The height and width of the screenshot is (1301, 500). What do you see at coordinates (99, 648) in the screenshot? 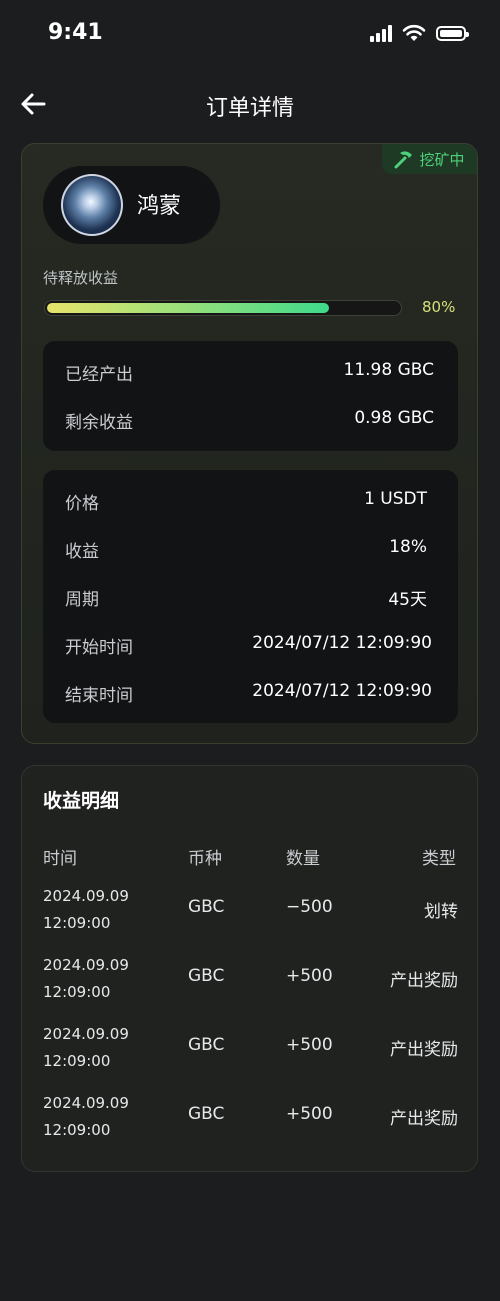
I see `start-time-label: 开始时间` at bounding box center [99, 648].